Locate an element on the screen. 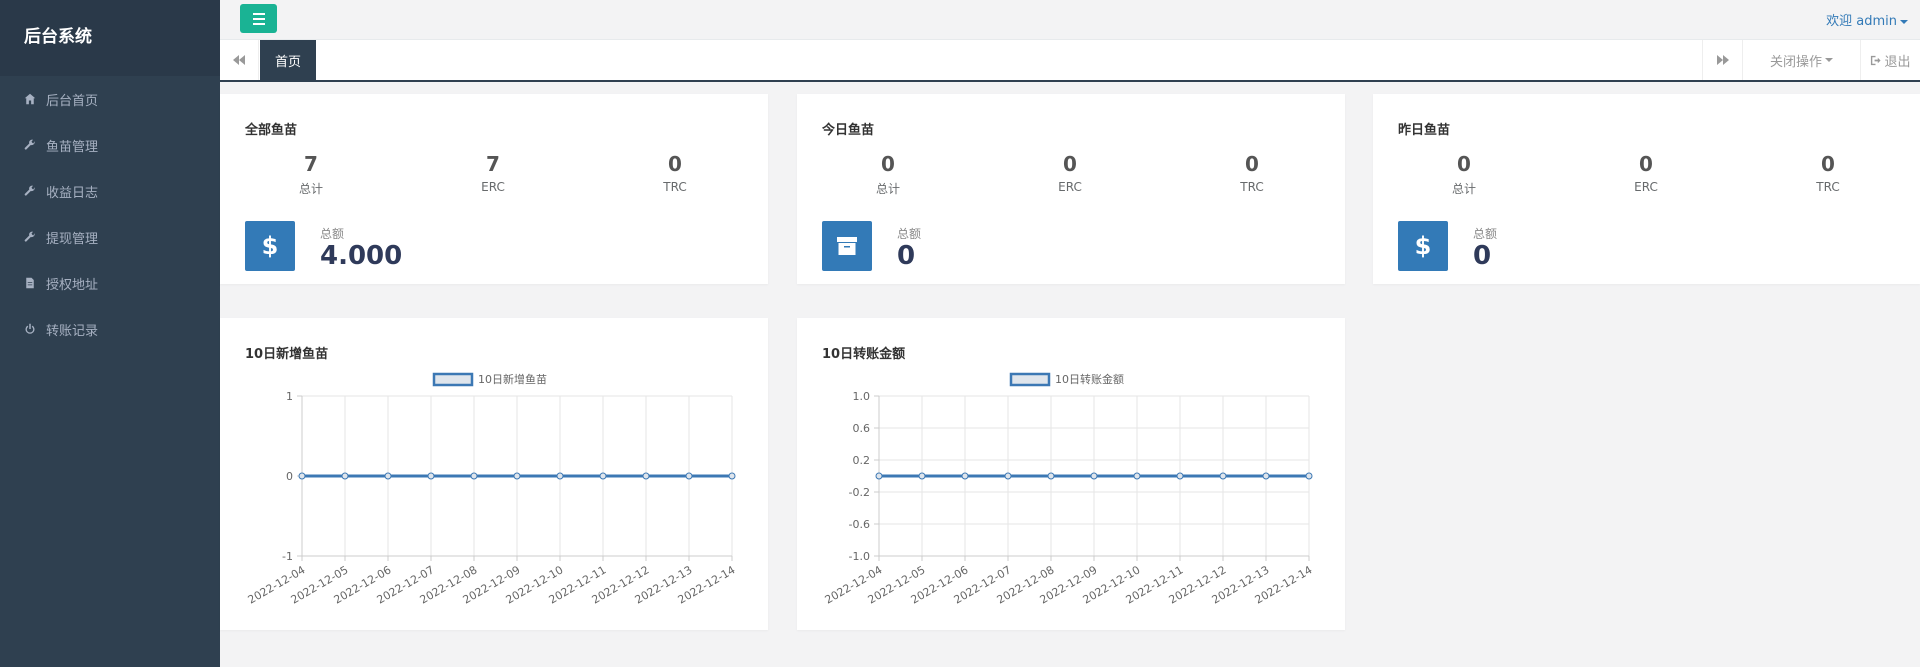 This screenshot has height=667, width=1920. sidebar-item-income-log: 收益日志 is located at coordinates (110, 191).